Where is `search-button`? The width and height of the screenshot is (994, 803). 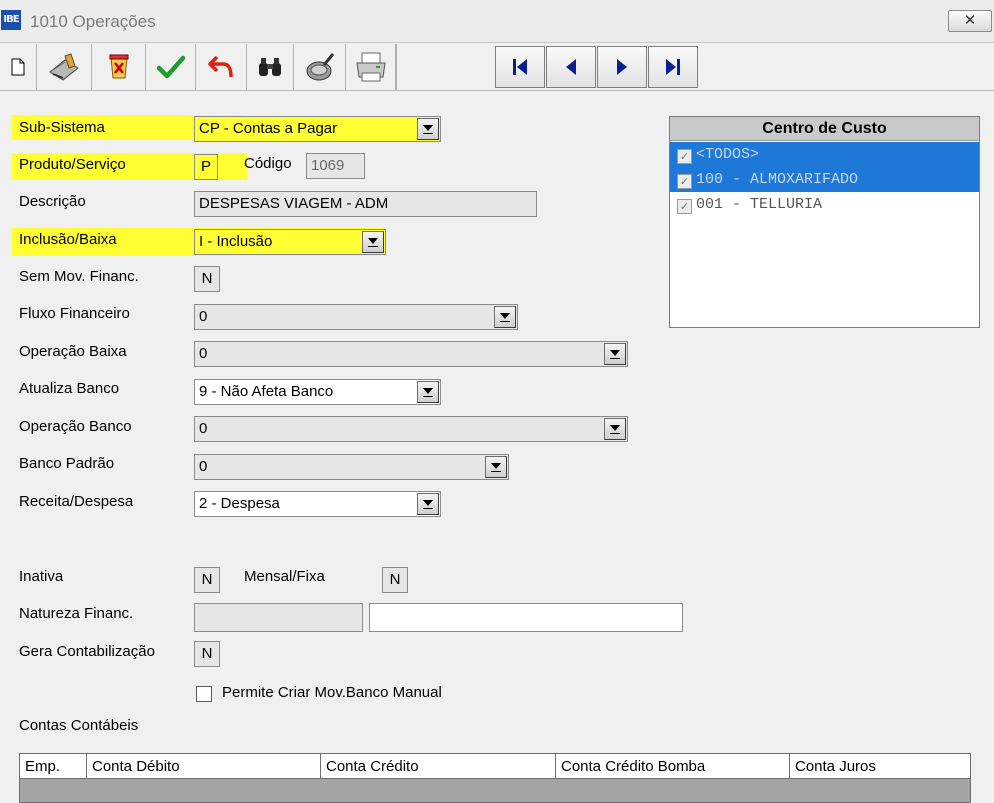 search-button is located at coordinates (270, 67).